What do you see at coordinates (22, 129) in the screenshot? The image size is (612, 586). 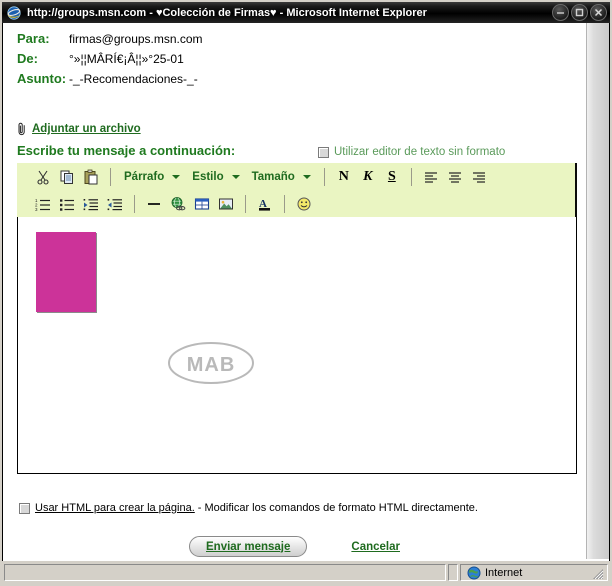 I see `paperclip-icon` at bounding box center [22, 129].